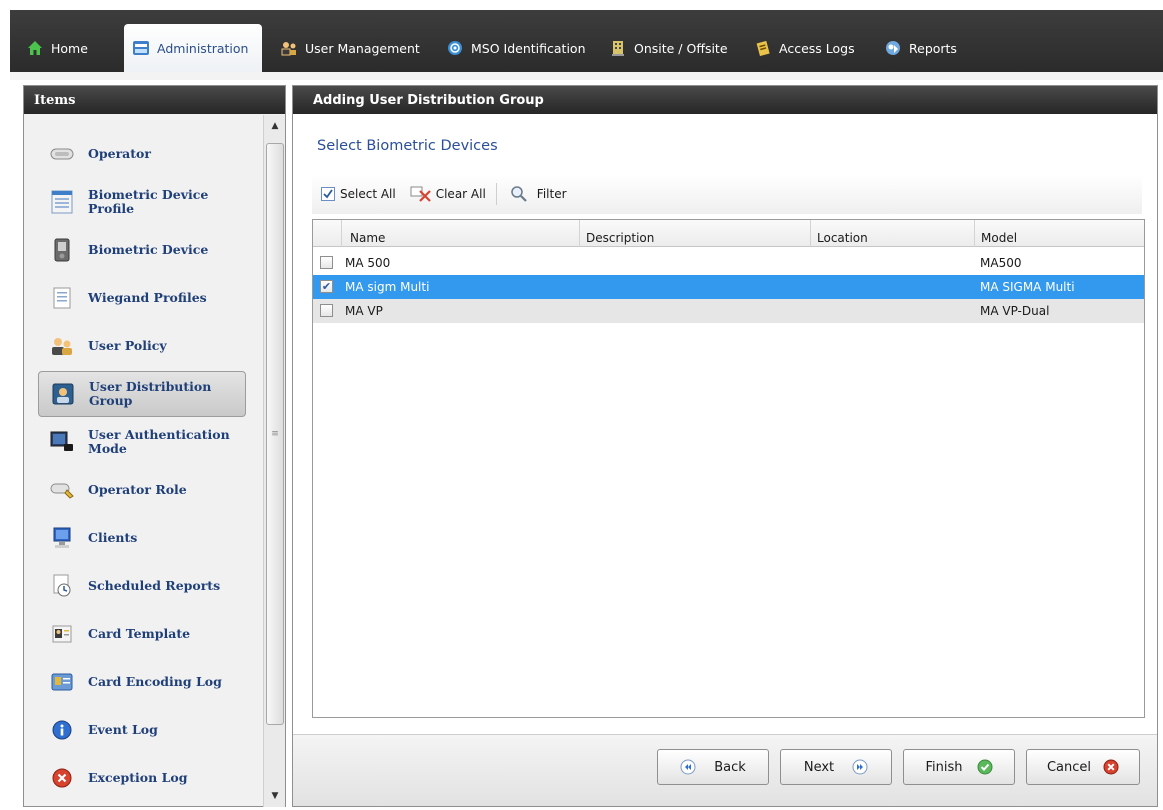 This screenshot has height=810, width=1163. Describe the element at coordinates (69, 48) in the screenshot. I see `tab-home-label: Home` at that location.